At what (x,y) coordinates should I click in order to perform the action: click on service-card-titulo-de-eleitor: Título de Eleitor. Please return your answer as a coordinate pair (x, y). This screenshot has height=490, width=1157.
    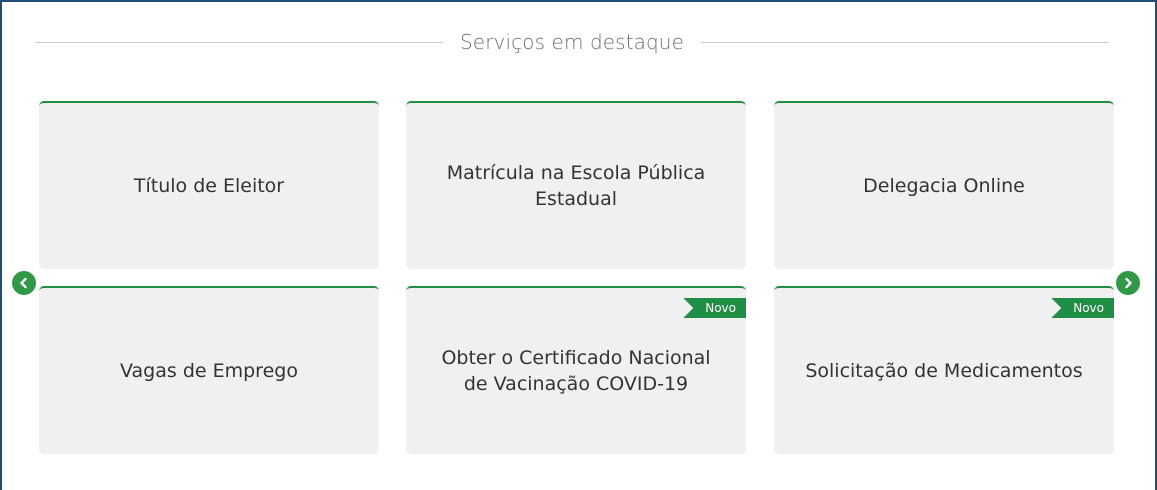
    Looking at the image, I should click on (209, 185).